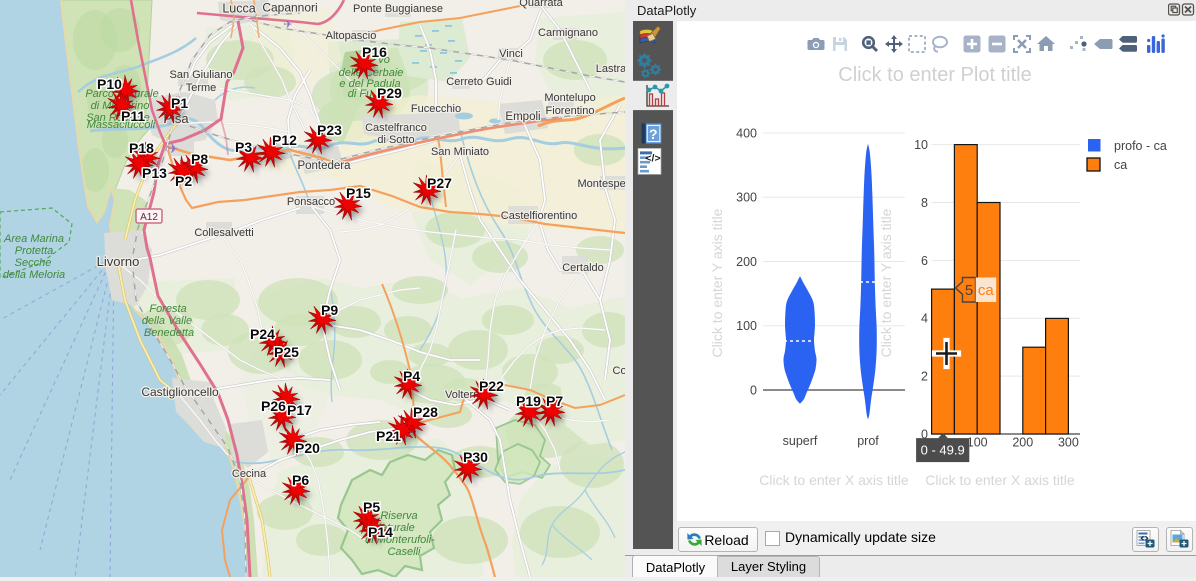  I want to click on svg-text: Montespert, so click(601, 184).